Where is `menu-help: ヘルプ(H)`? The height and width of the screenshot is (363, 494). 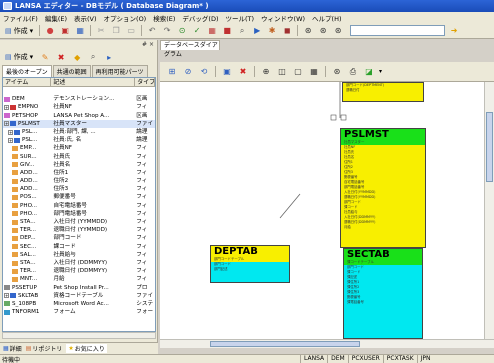 menu-help: ヘルプ(H) is located at coordinates (326, 18).